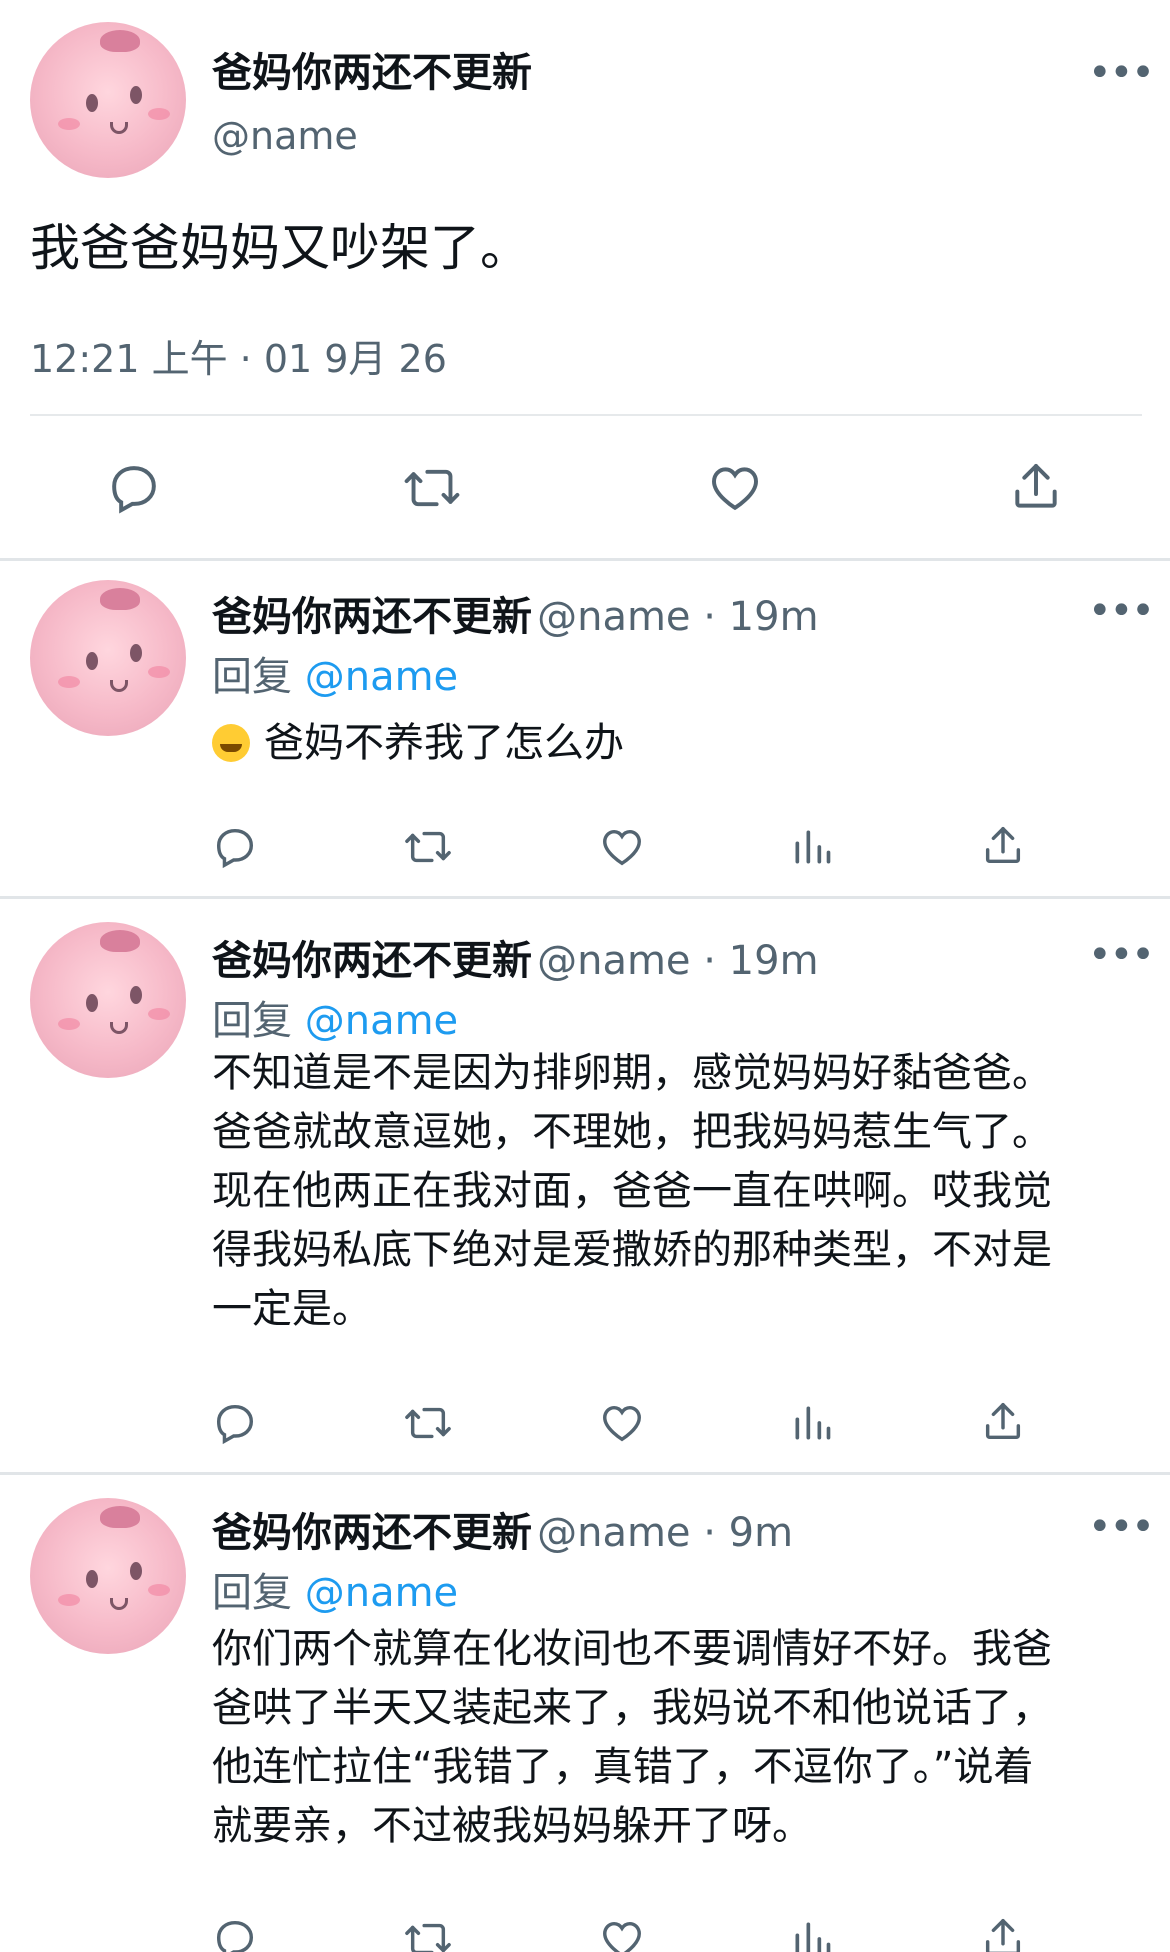  What do you see at coordinates (280, 248) in the screenshot?
I see `tweet-text: 我爸爸妈妈又吵架了。` at bounding box center [280, 248].